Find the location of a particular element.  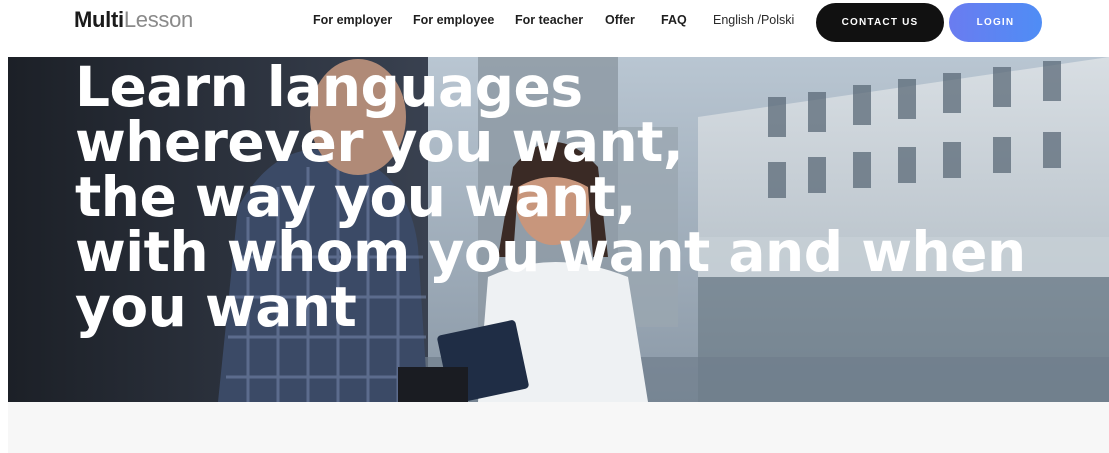

nav-offer: Offer is located at coordinates (620, 20).